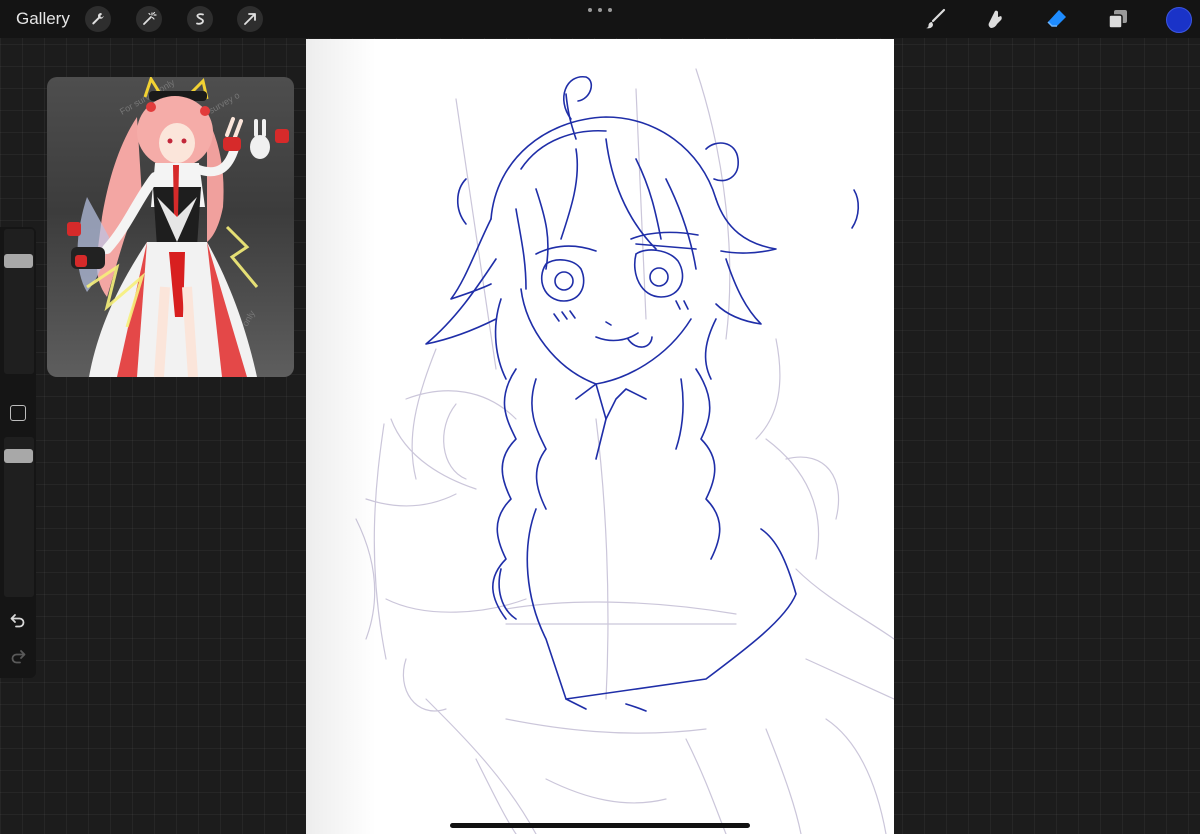 This screenshot has width=1200, height=834. Describe the element at coordinates (18, 456) in the screenshot. I see `opacity-thumb` at that location.